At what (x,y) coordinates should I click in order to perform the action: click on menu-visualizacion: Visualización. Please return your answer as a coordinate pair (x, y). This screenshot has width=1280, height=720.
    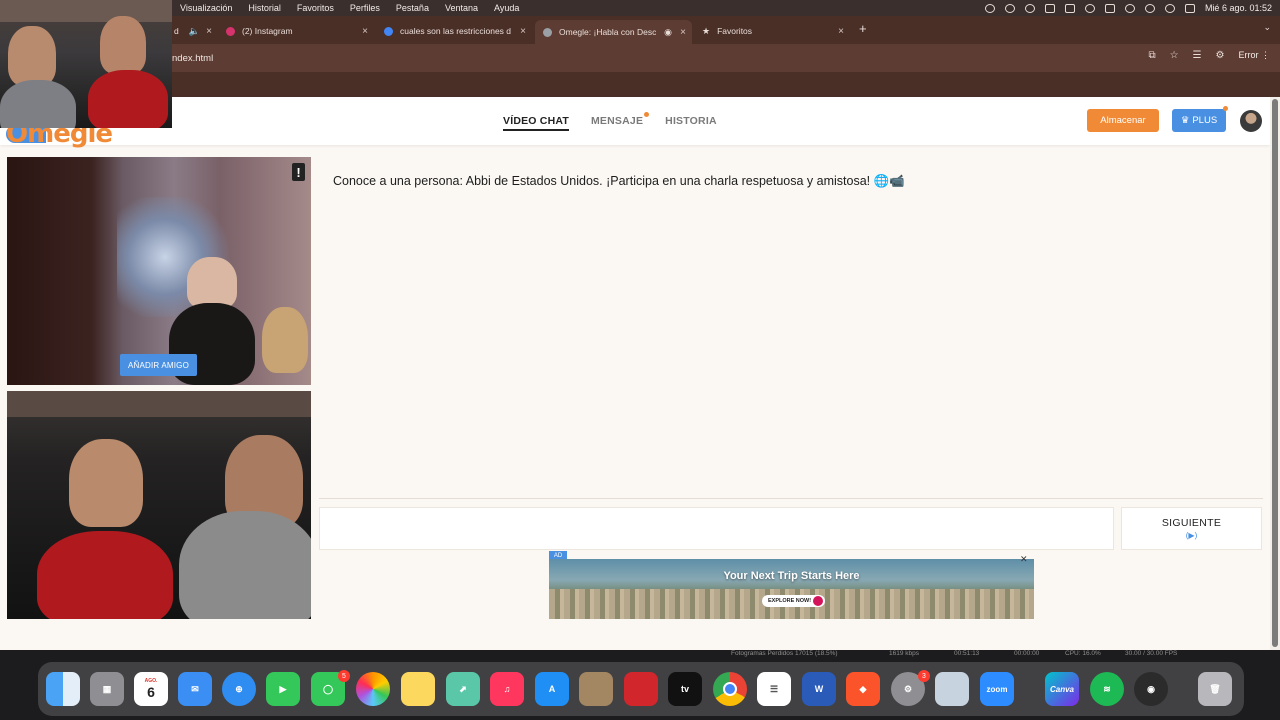
    Looking at the image, I should click on (206, 8).